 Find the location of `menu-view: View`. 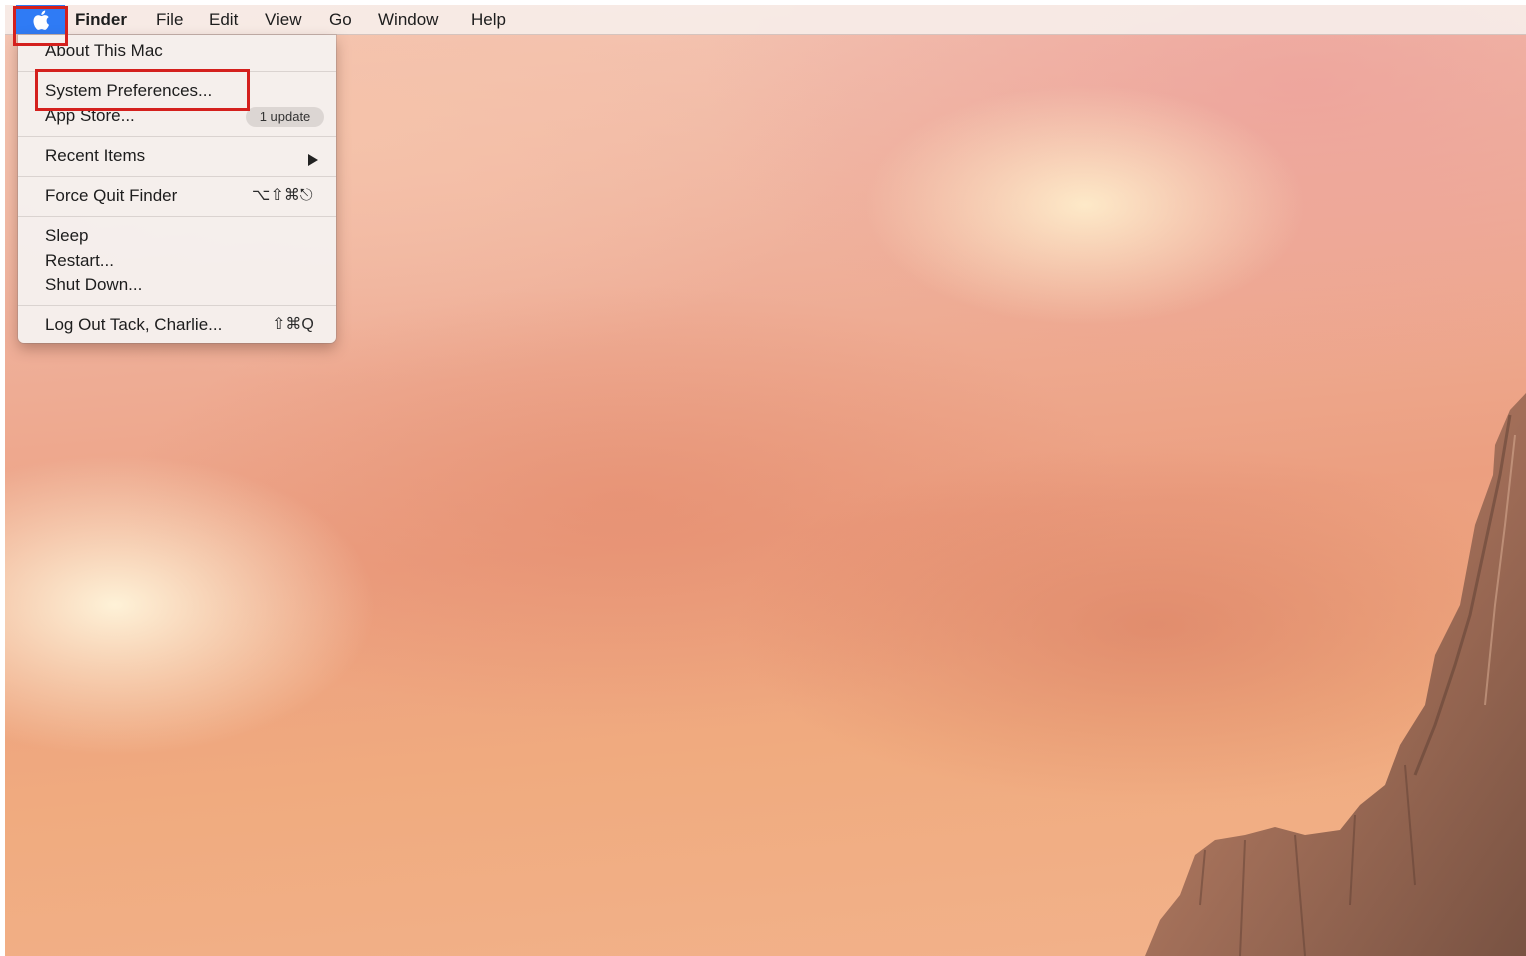

menu-view: View is located at coordinates (283, 20).